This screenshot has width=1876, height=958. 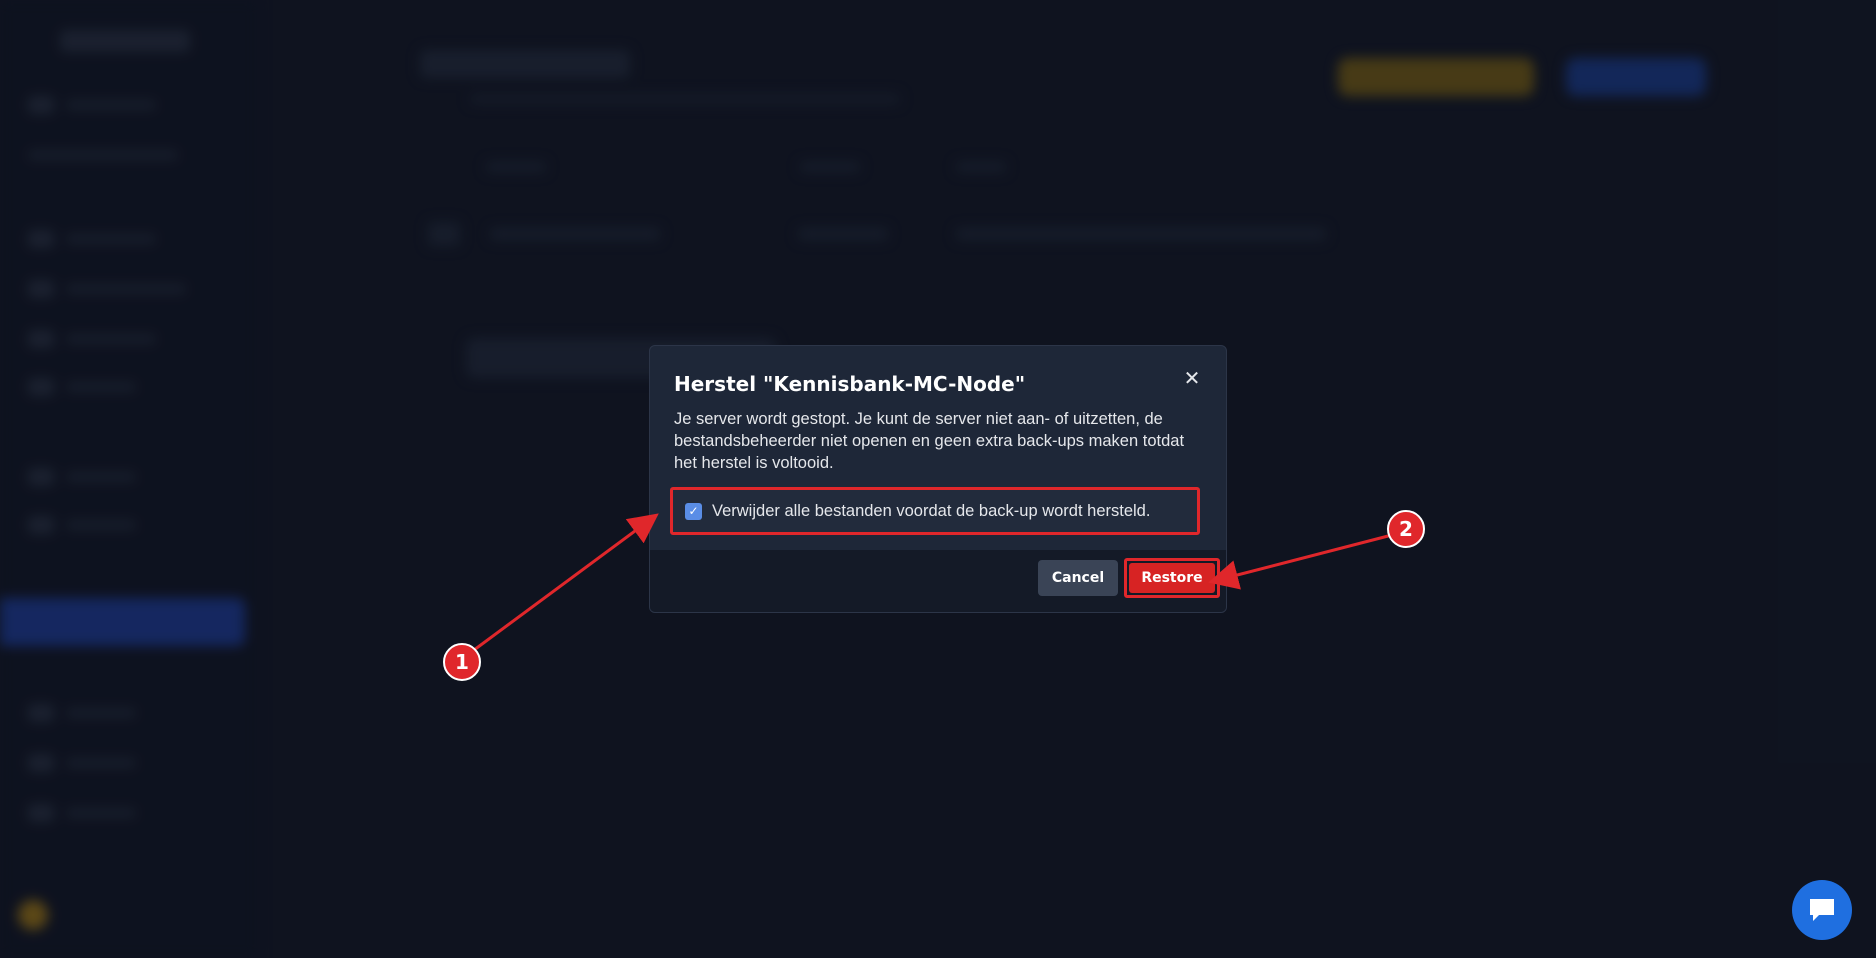 I want to click on chat-widget-button, so click(x=1822, y=910).